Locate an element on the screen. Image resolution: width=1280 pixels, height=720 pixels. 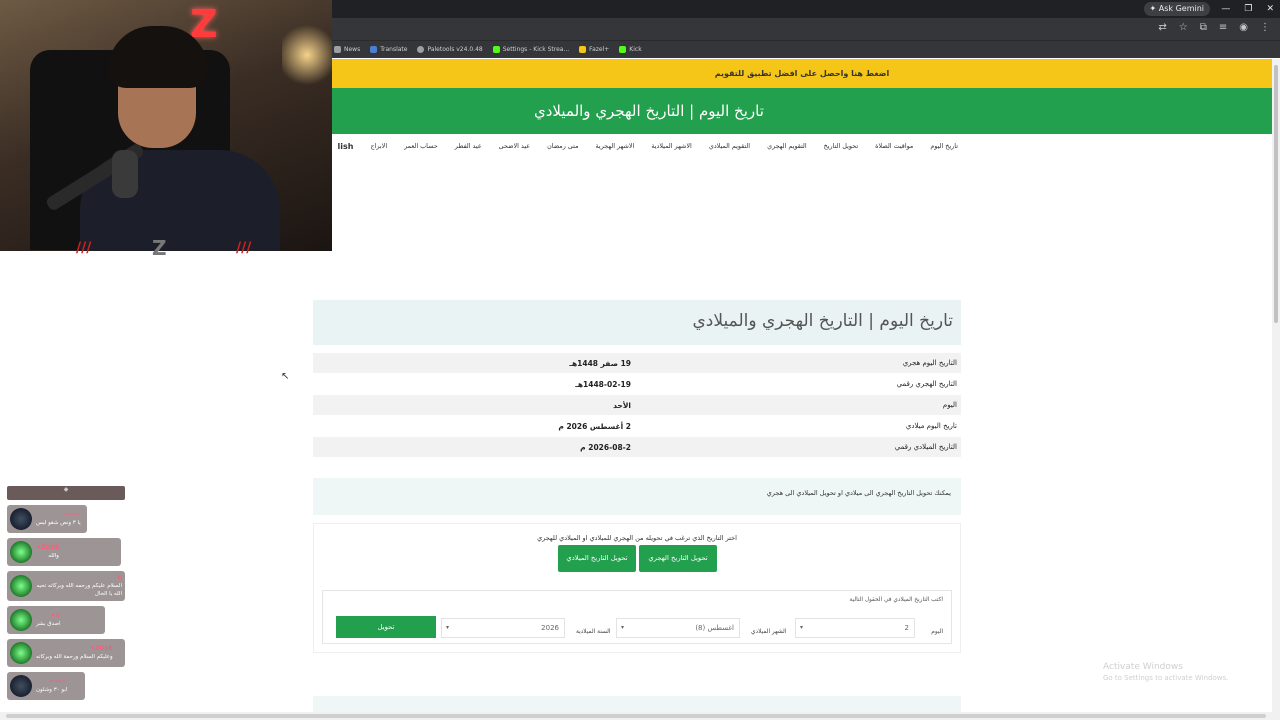
chevron-down-icon: ▾ is located at coordinates (448, 627).